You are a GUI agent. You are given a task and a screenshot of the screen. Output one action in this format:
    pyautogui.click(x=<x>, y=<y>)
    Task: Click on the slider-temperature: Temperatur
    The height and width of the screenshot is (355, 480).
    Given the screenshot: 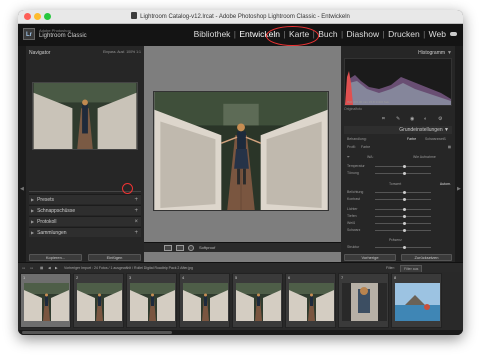 What is the action you would take?
    pyautogui.click(x=399, y=166)
    